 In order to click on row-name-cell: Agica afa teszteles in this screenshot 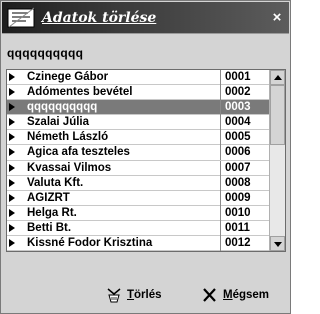, I will do `click(78, 152)`.